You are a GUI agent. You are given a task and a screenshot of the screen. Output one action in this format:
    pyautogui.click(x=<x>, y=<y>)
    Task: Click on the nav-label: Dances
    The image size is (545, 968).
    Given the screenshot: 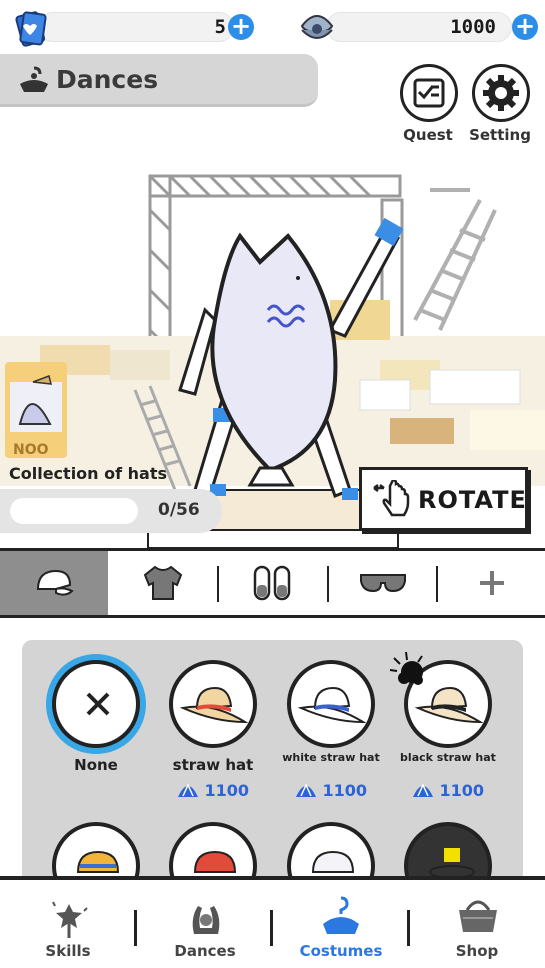 What is the action you would take?
    pyautogui.click(x=205, y=951)
    